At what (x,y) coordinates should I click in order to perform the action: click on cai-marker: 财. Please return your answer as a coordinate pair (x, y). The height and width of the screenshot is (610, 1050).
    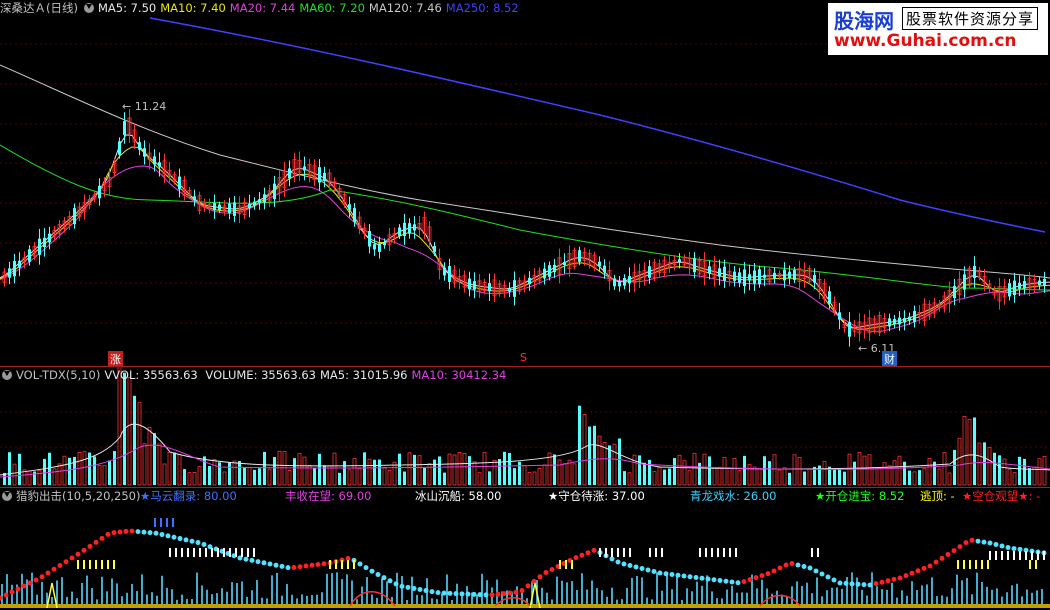
    Looking at the image, I should click on (889, 359).